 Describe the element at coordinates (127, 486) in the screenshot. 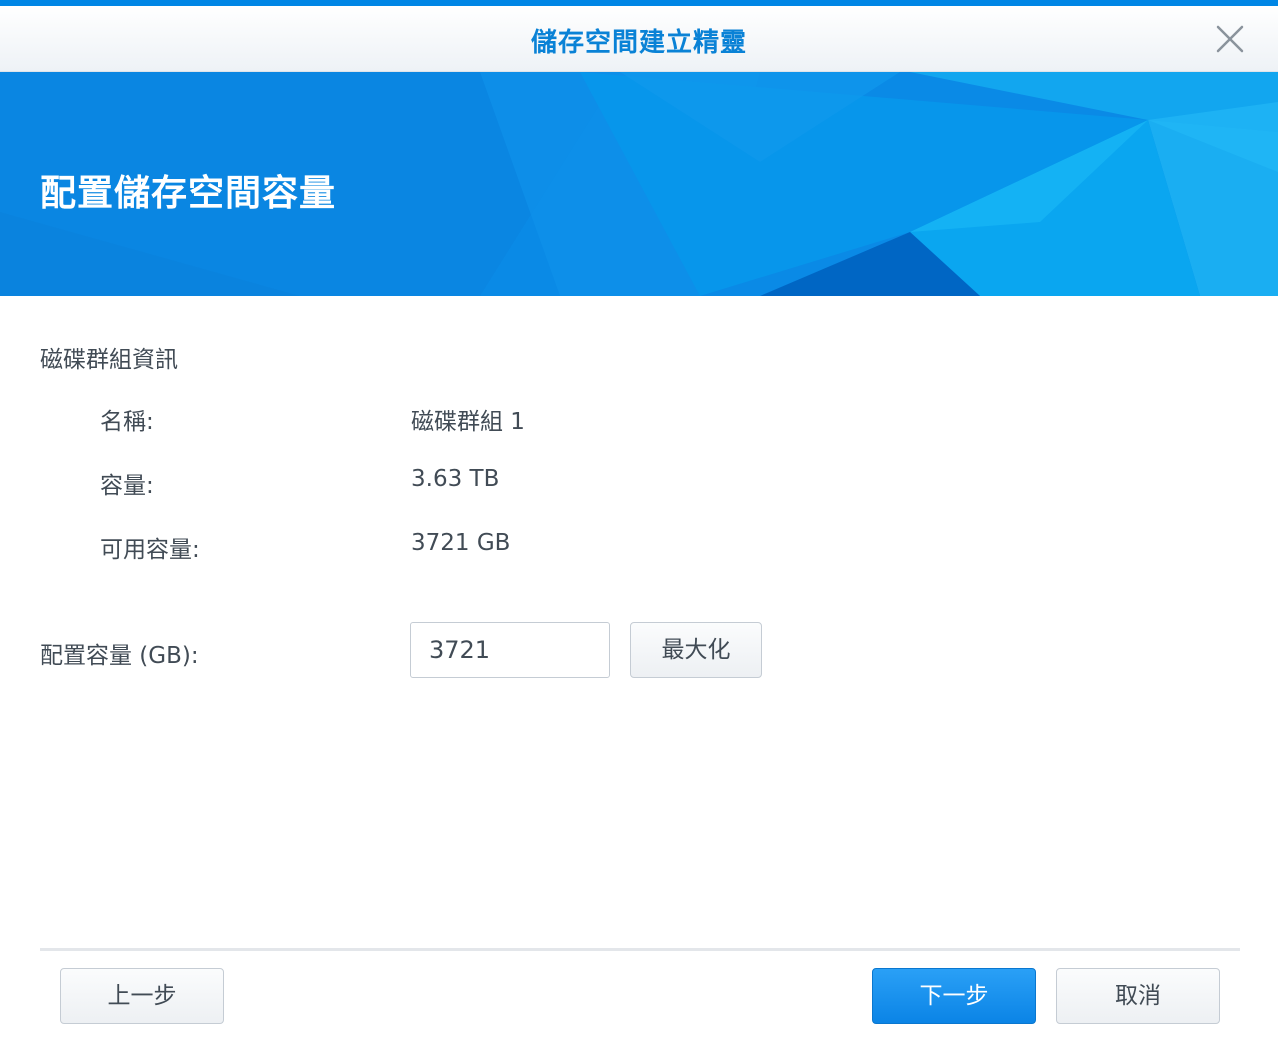

I see `info-label: 容量:` at that location.